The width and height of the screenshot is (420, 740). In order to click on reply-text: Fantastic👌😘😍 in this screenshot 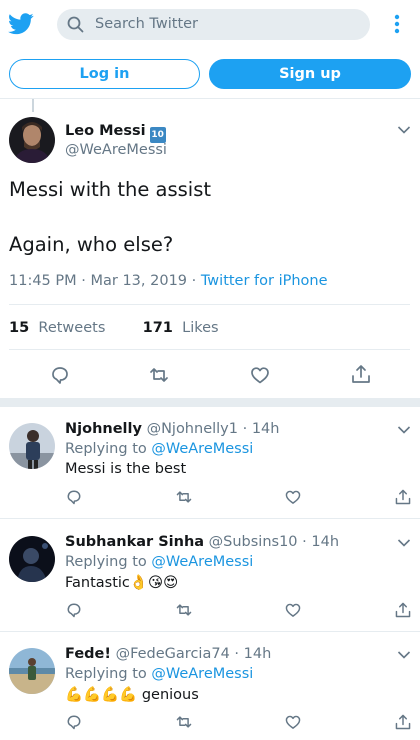, I will do `click(122, 583)`.